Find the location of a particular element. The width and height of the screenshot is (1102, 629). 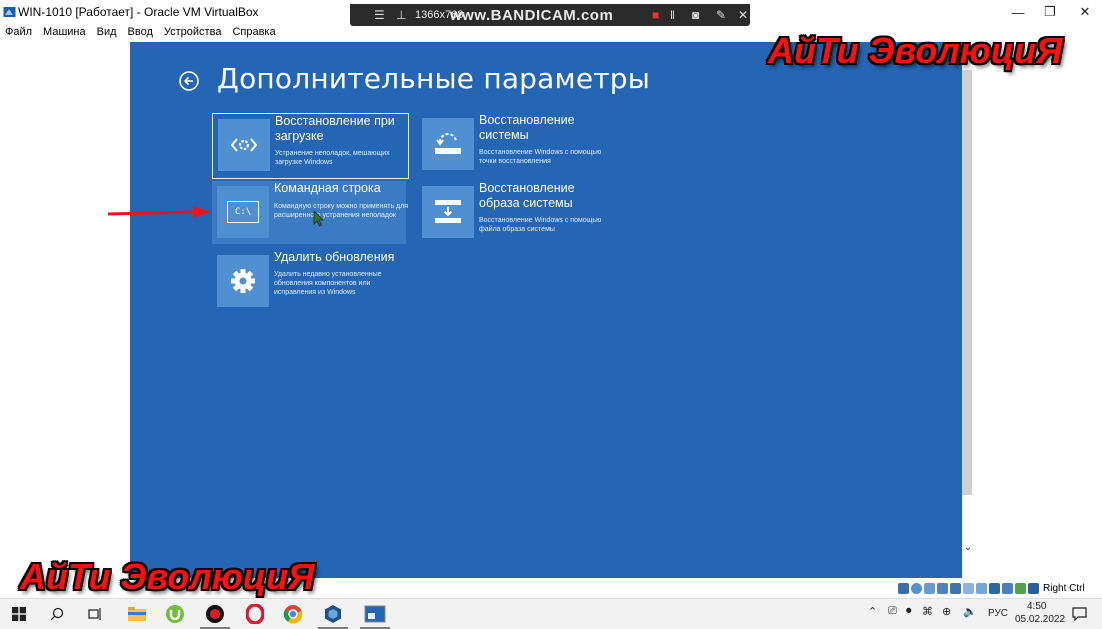

keyboard-language: РУС is located at coordinates (998, 613).